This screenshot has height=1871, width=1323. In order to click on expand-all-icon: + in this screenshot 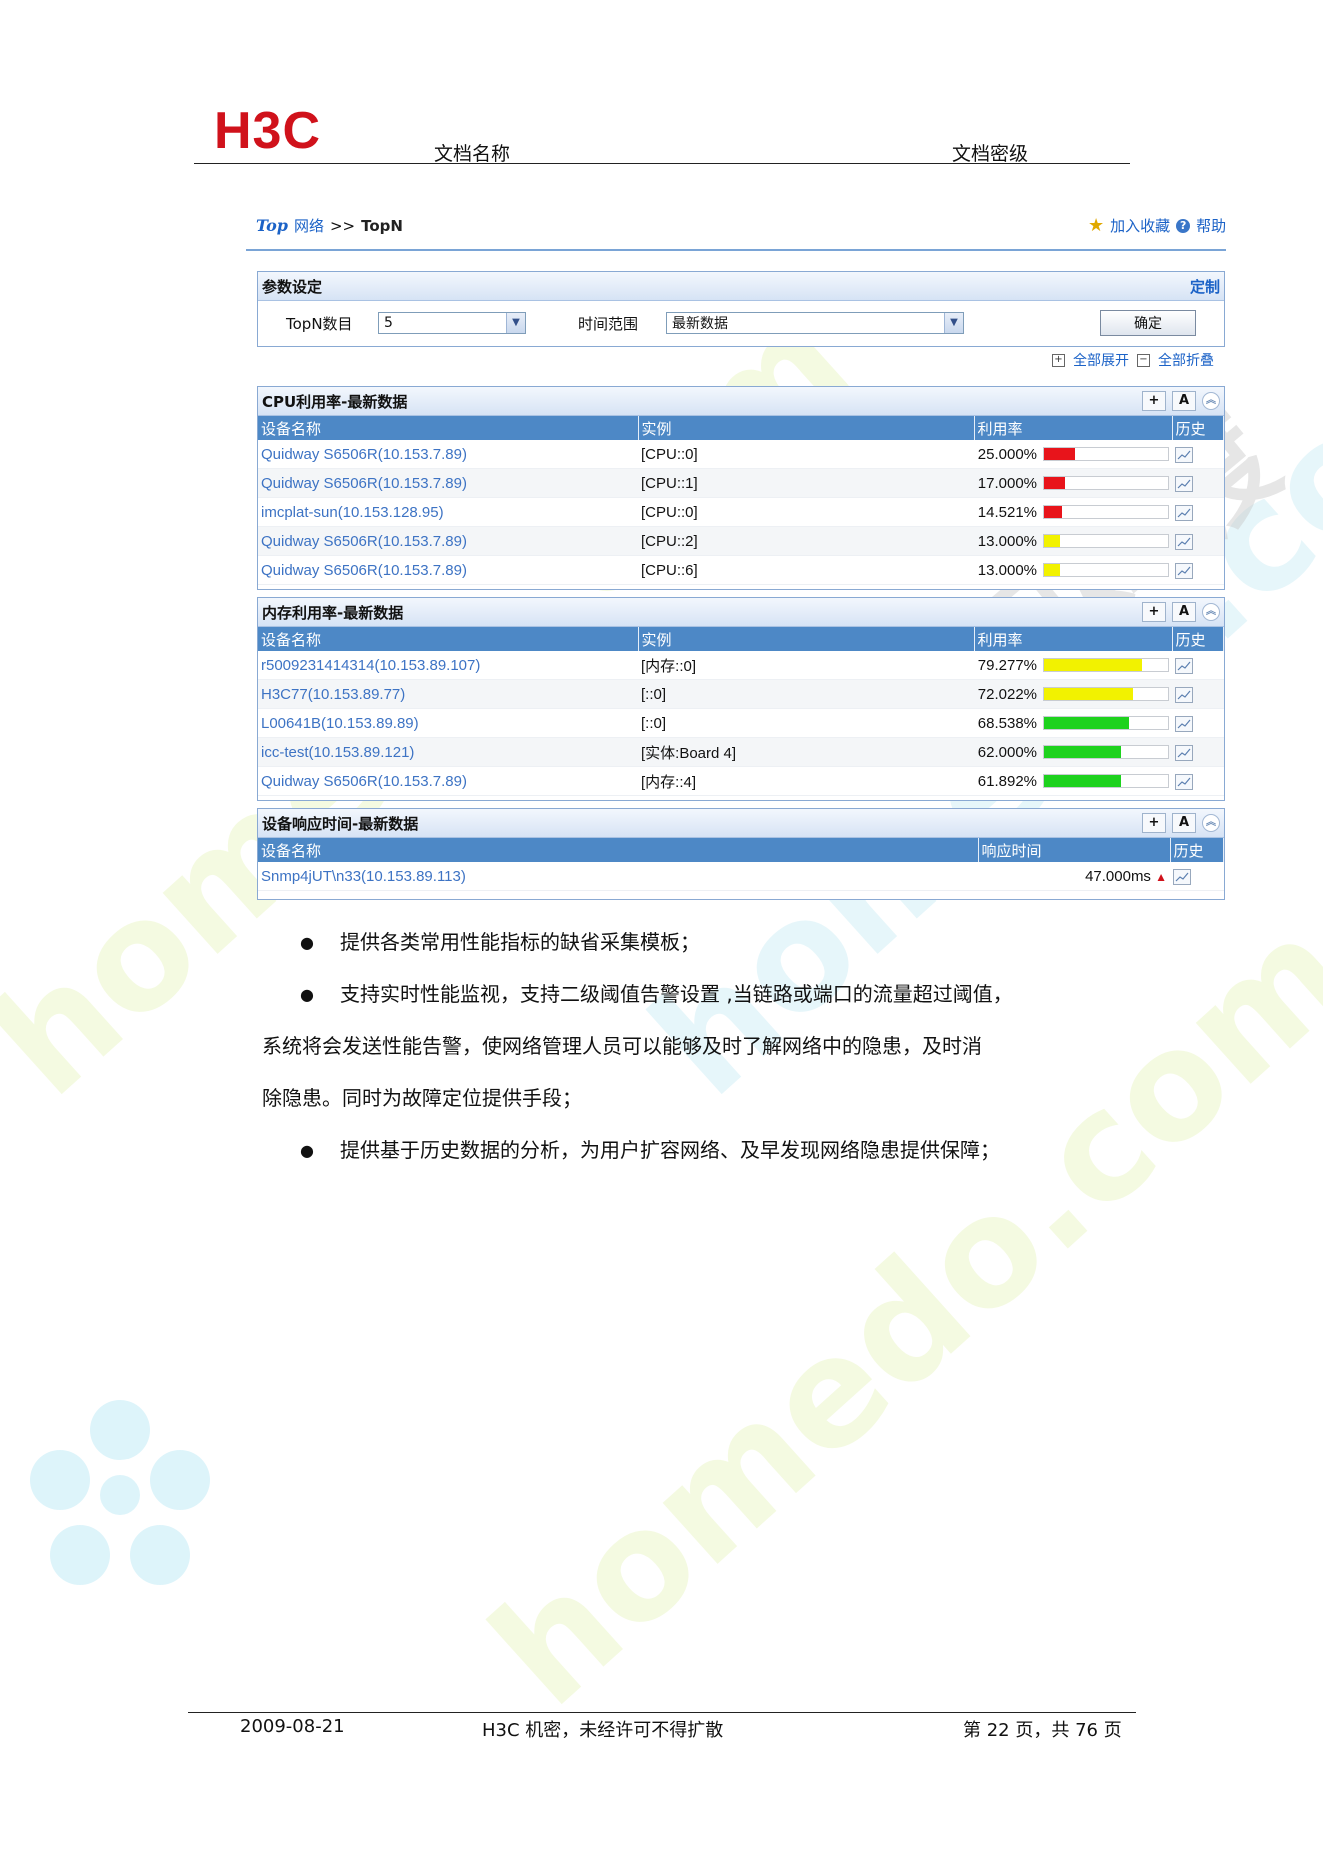, I will do `click(1058, 360)`.